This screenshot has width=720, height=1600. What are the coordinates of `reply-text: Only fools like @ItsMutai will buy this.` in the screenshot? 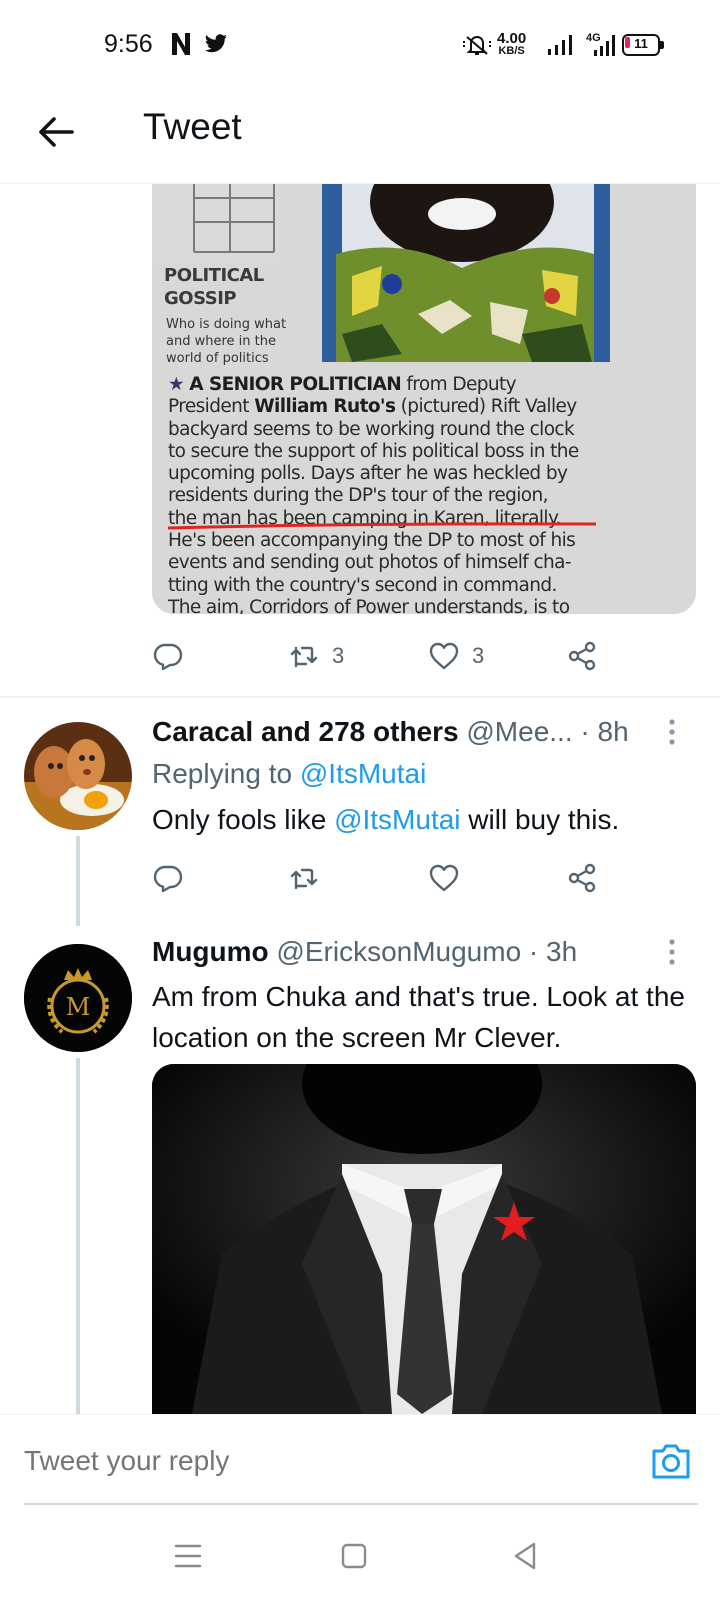 It's located at (422, 819).